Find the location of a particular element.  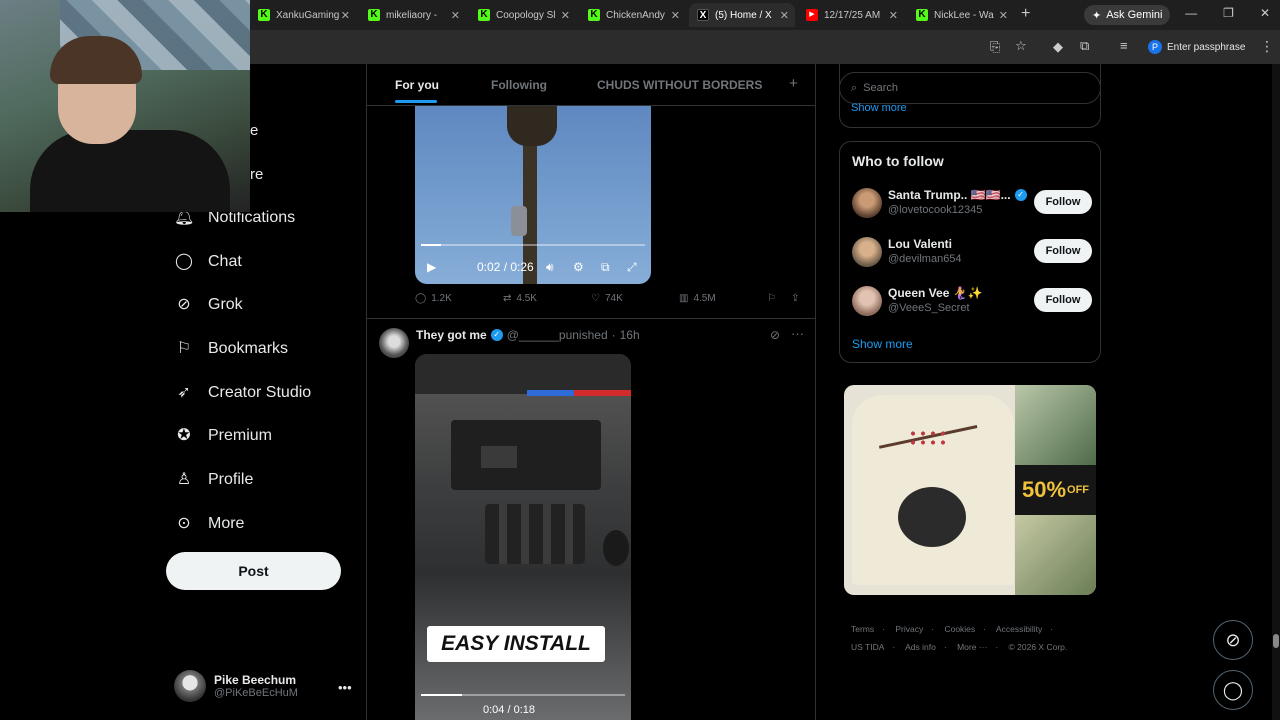

share-button: ⇪ is located at coordinates (795, 298).